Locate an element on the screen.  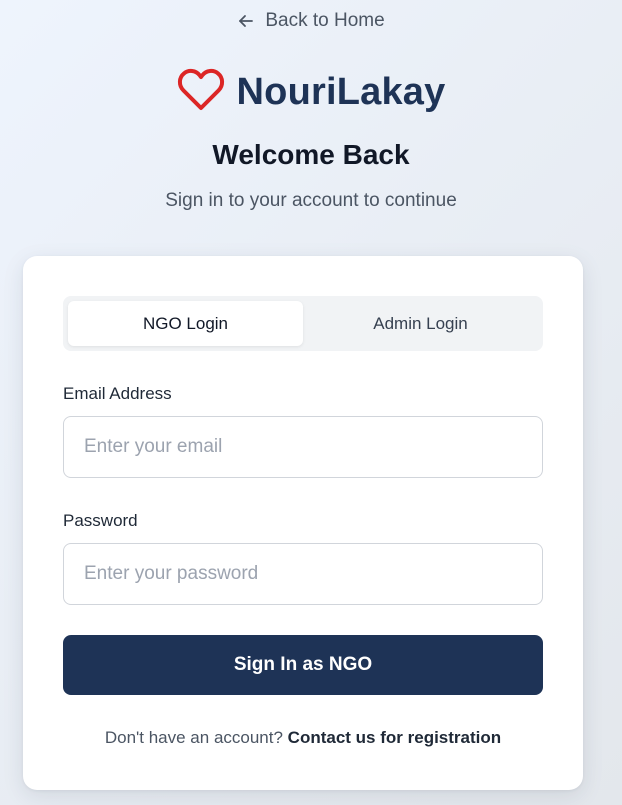
tab-admin-login: Admin Login is located at coordinates (420, 323).